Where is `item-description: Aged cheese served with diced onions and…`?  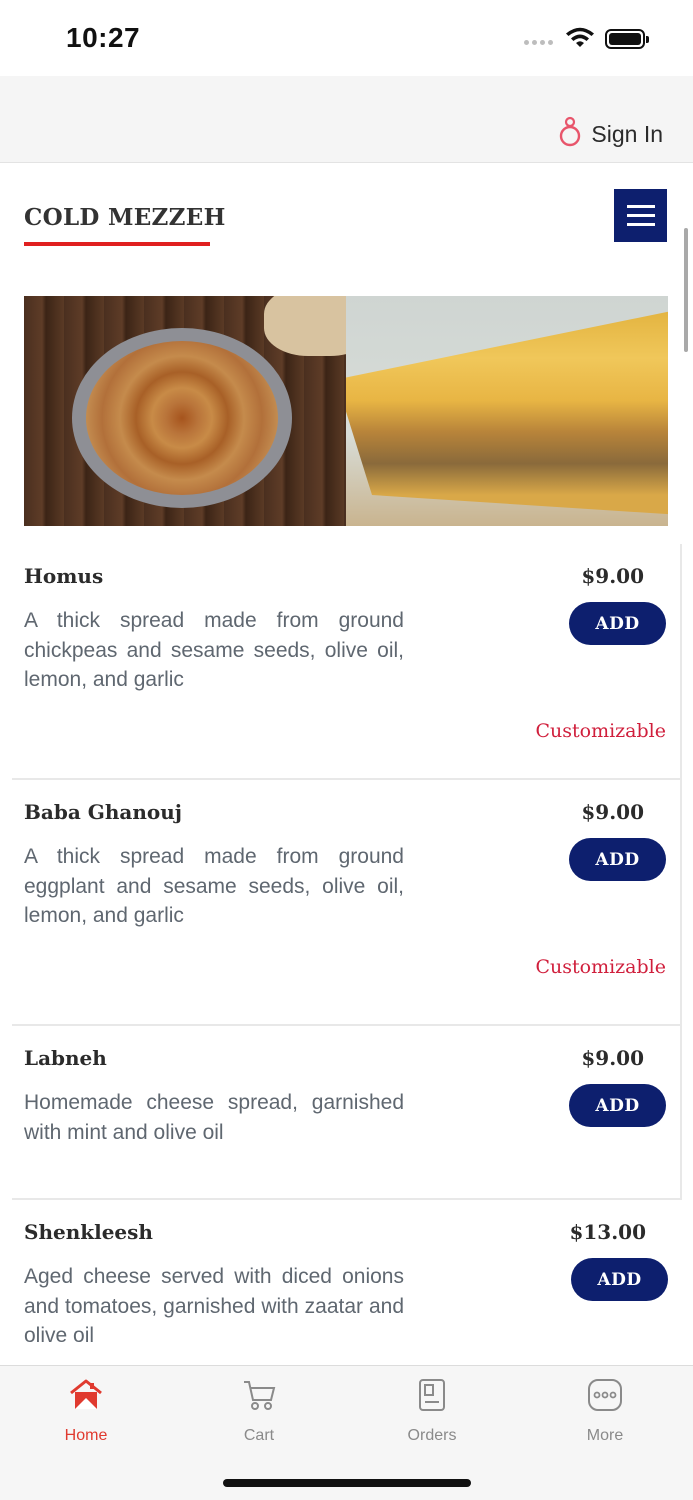 item-description: Aged cheese served with diced onions and… is located at coordinates (214, 1306).